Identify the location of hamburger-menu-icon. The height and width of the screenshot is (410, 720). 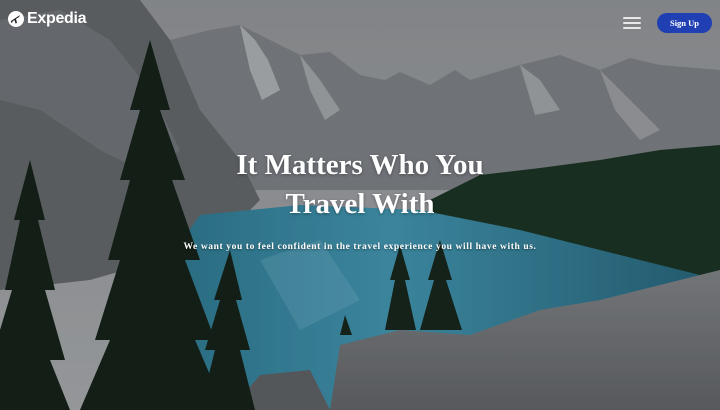
(632, 22).